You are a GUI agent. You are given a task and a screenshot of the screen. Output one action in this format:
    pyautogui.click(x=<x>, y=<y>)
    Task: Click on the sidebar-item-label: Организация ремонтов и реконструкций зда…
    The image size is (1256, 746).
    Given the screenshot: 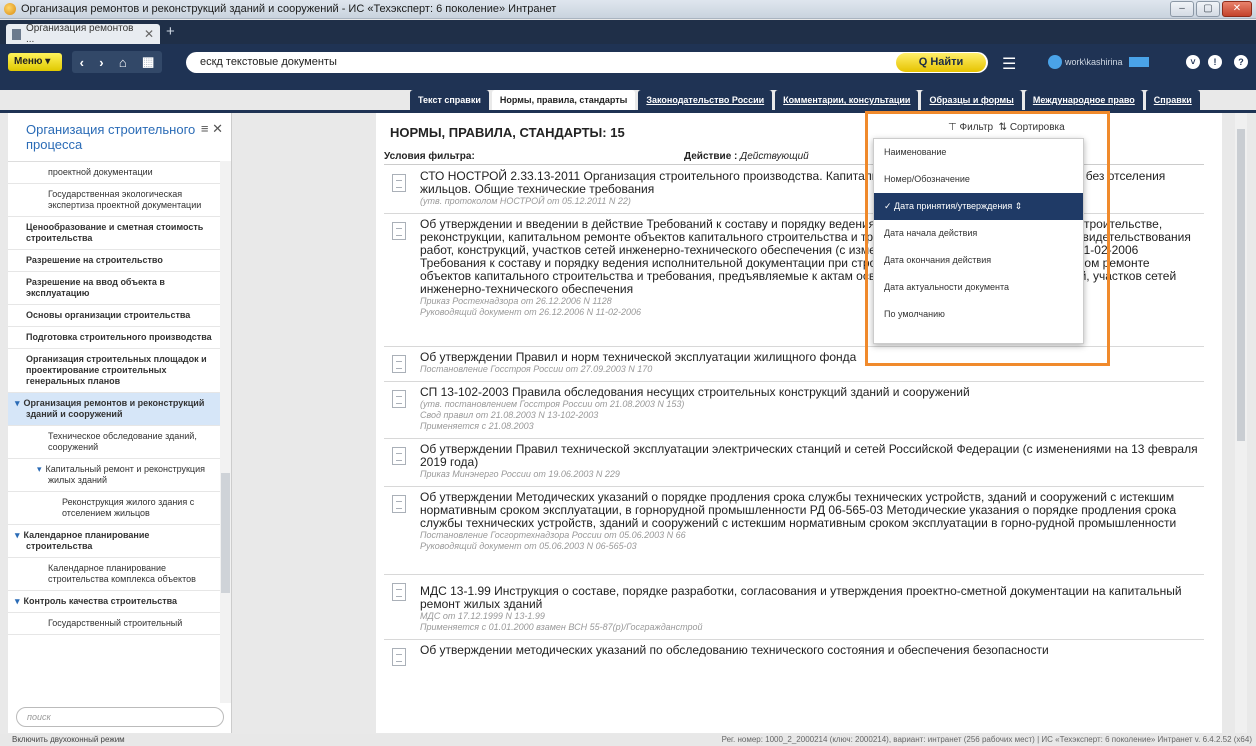 What is the action you would take?
    pyautogui.click(x=114, y=408)
    